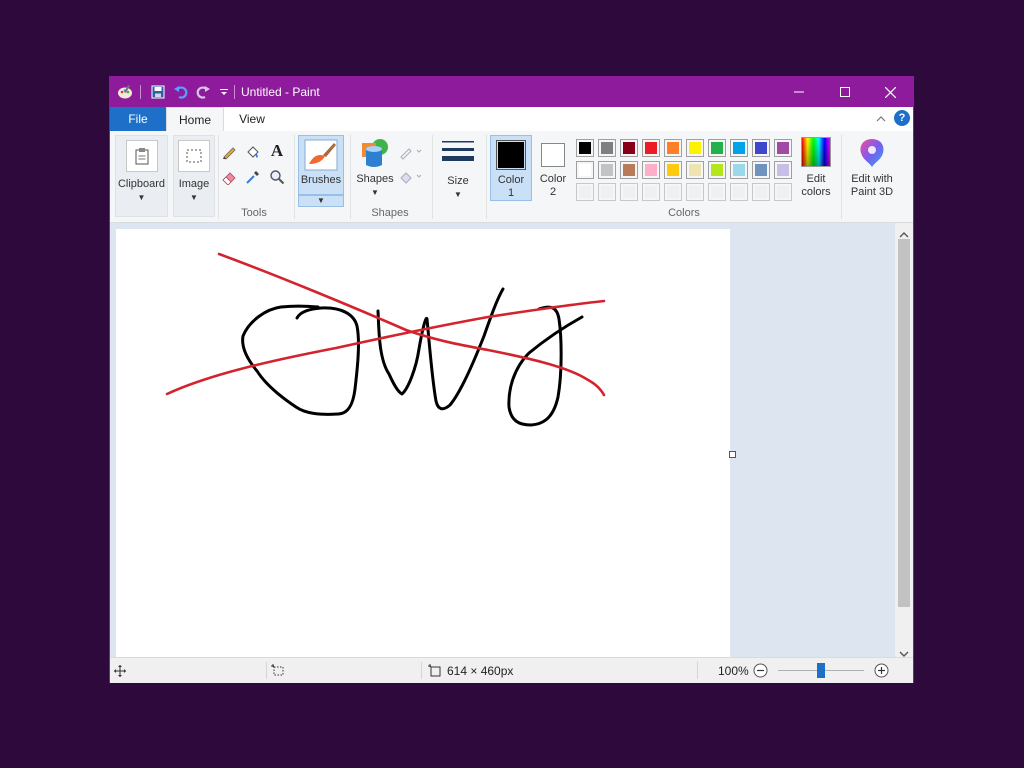 This screenshot has height=768, width=1024. What do you see at coordinates (816, 152) in the screenshot?
I see `edit-colors-icon` at bounding box center [816, 152].